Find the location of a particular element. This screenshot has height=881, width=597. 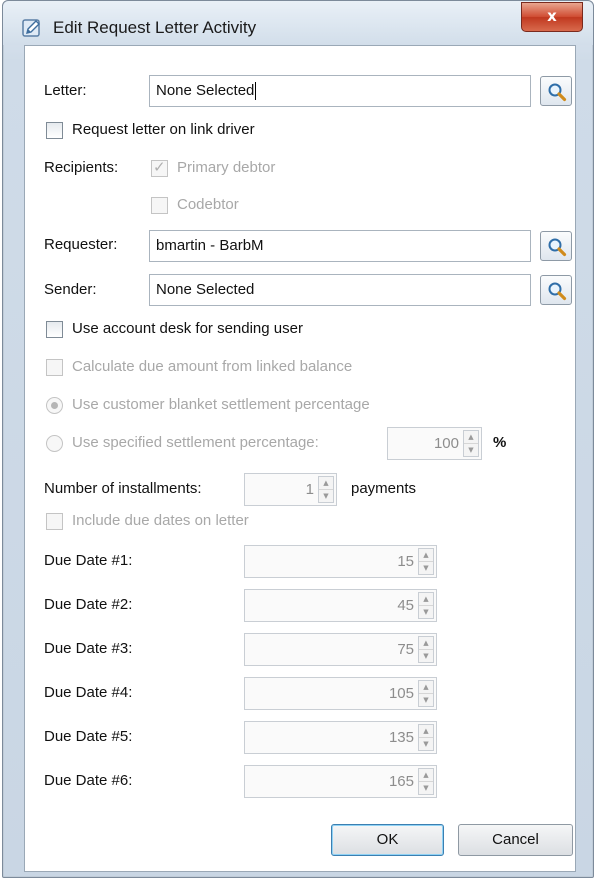

window-title: Edit Request Letter Activity is located at coordinates (155, 27).